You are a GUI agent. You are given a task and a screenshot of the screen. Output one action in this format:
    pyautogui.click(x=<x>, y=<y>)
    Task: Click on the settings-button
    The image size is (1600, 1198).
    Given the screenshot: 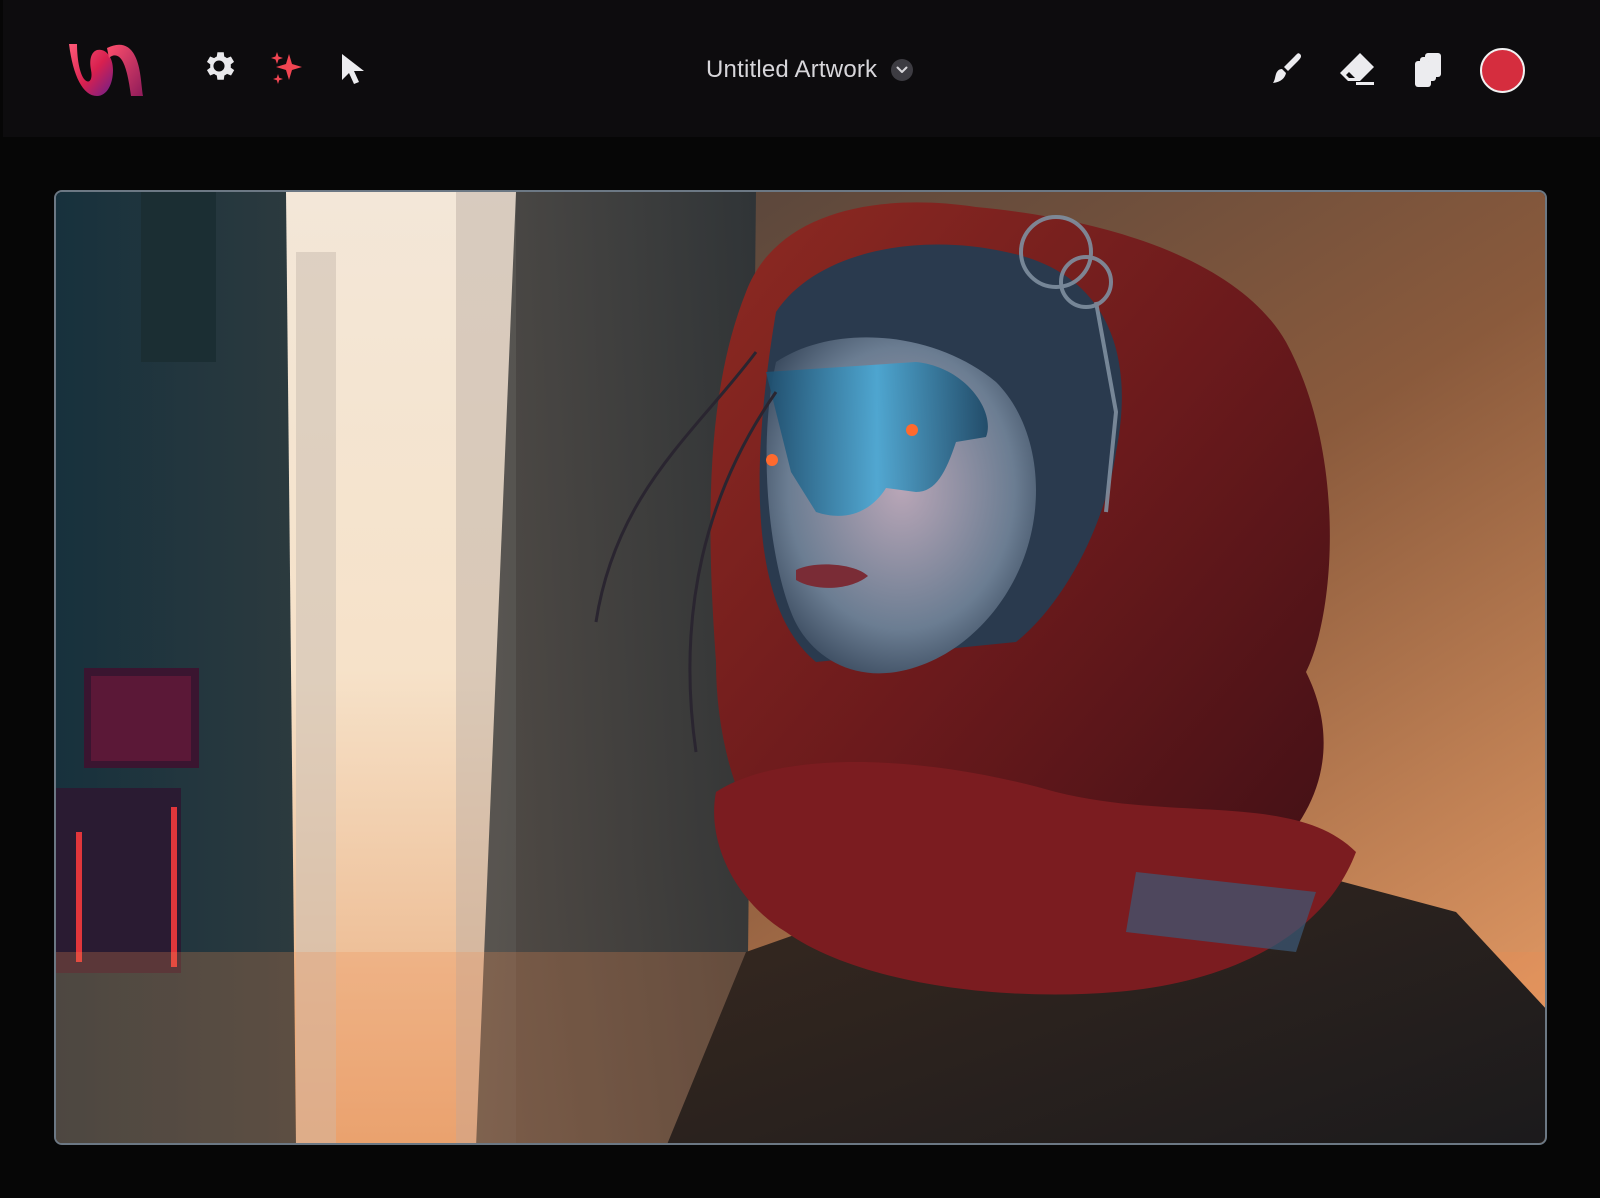 What is the action you would take?
    pyautogui.click(x=219, y=66)
    